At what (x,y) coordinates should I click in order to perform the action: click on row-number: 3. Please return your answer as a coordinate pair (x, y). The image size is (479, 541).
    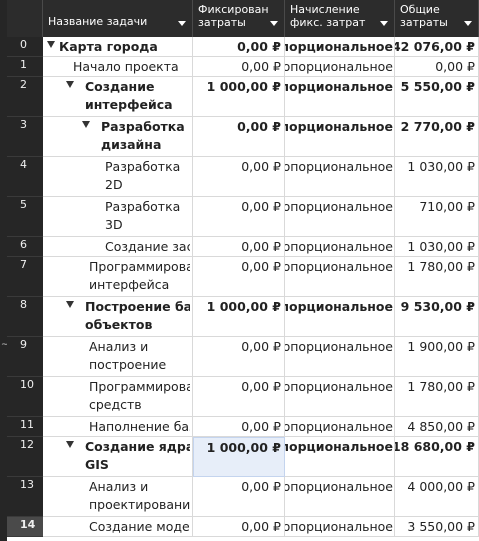
    Looking at the image, I should click on (25, 137).